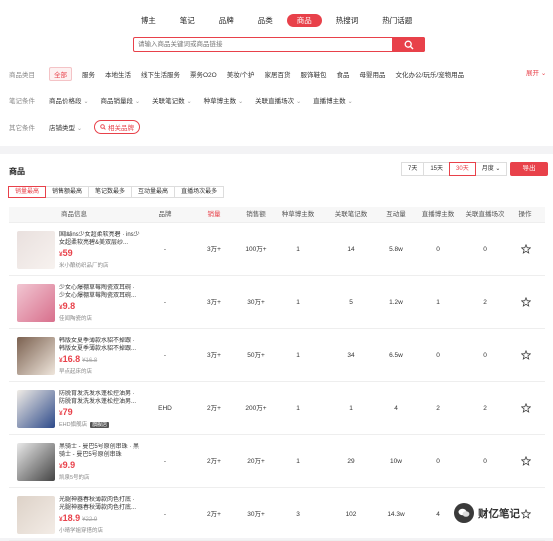  Describe the element at coordinates (67, 192) in the screenshot. I see `sort-revenue: 销售额最高` at that location.